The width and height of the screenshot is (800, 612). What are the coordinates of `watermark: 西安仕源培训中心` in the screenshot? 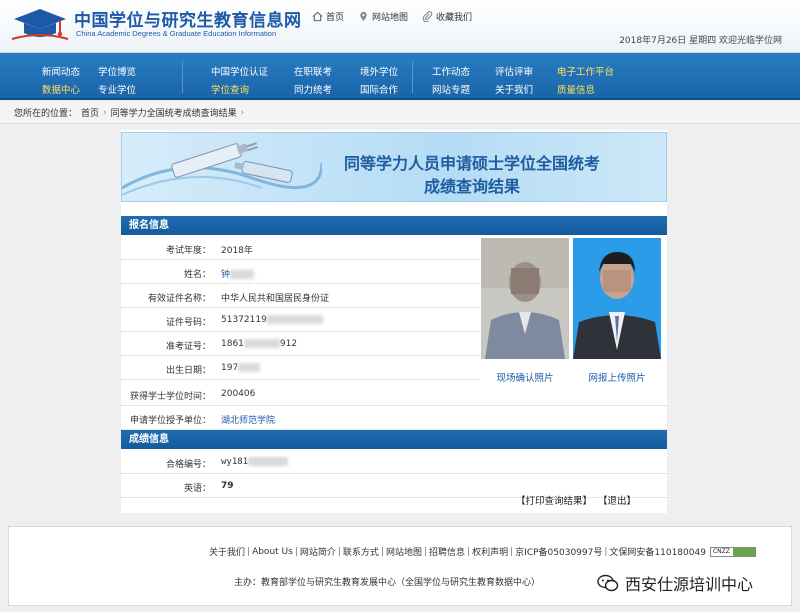 It's located at (675, 583).